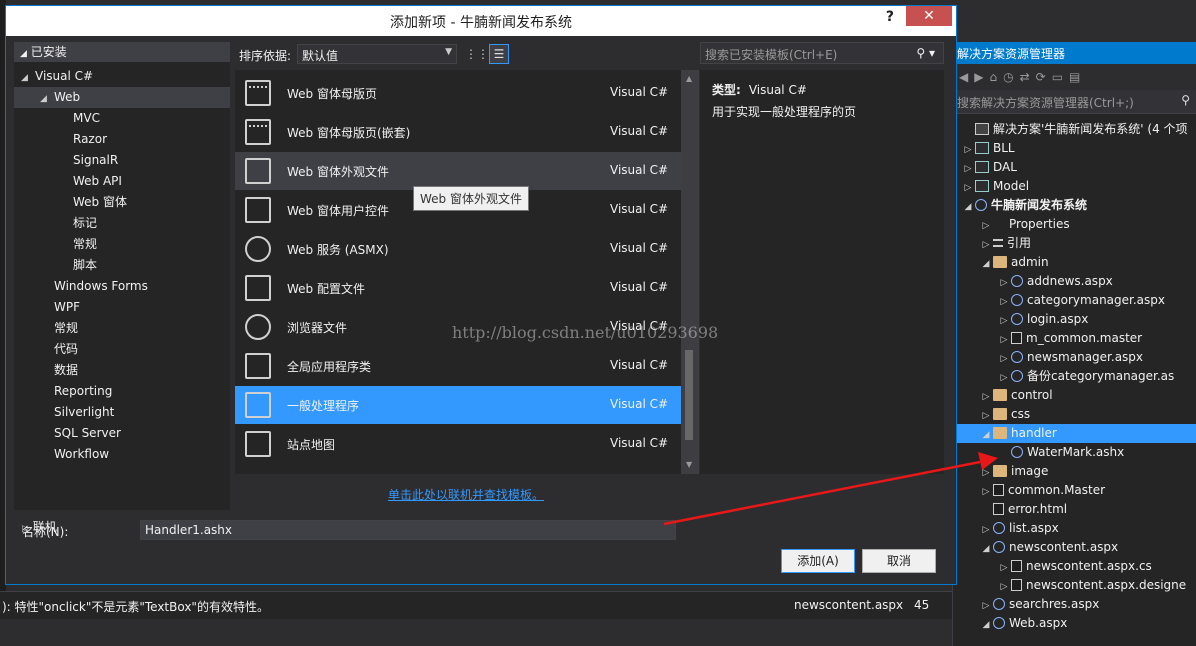  I want to click on scroll-down-icon: ▼, so click(689, 464).